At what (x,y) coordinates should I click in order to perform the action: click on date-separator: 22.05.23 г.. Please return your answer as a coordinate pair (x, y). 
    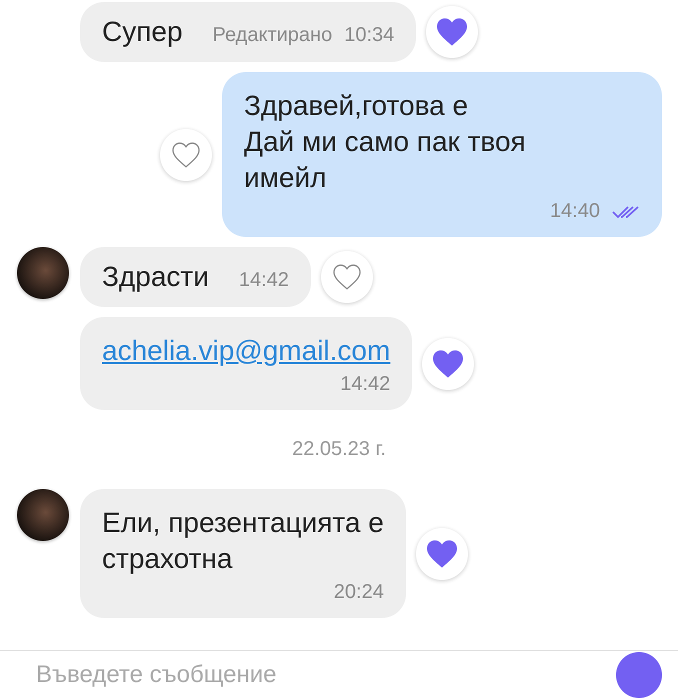
    Looking at the image, I should click on (339, 449).